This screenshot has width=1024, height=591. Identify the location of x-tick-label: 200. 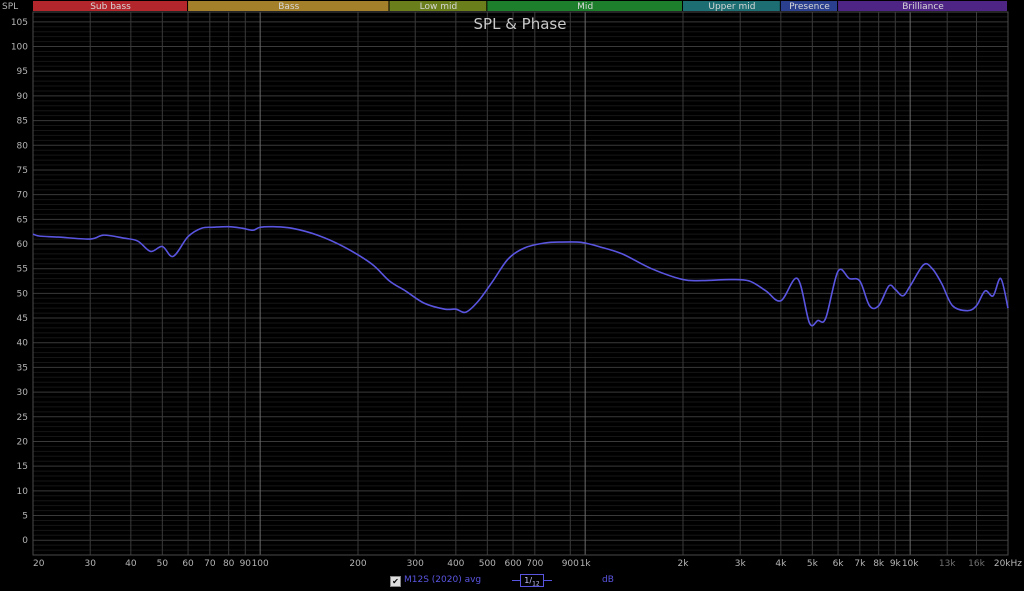
(357, 564).